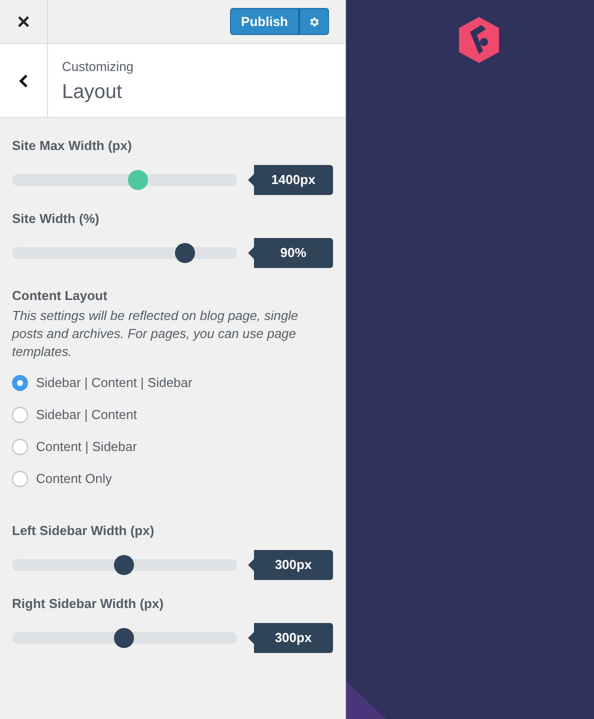 This screenshot has height=719, width=594. What do you see at coordinates (172, 382) in the screenshot?
I see `radio-option: Sidebar | Content | Sidebar` at bounding box center [172, 382].